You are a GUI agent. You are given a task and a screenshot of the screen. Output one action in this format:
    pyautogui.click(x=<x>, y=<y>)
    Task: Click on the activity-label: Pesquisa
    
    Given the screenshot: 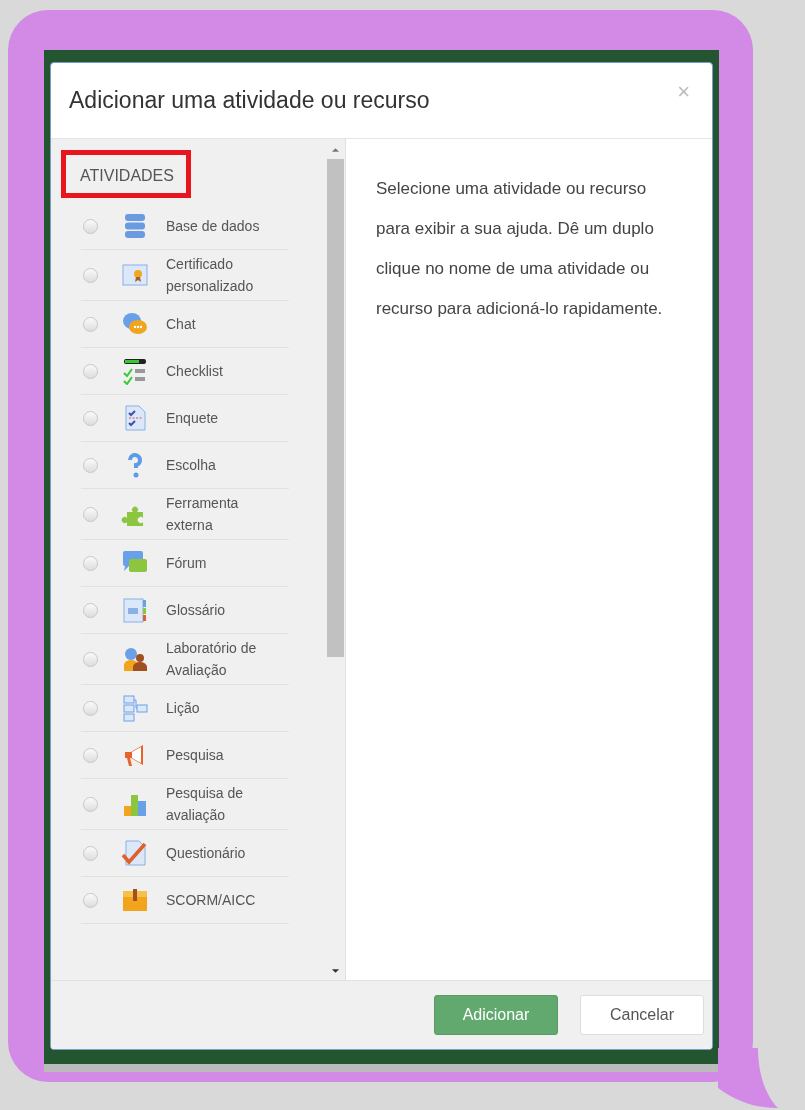 What is the action you would take?
    pyautogui.click(x=195, y=755)
    